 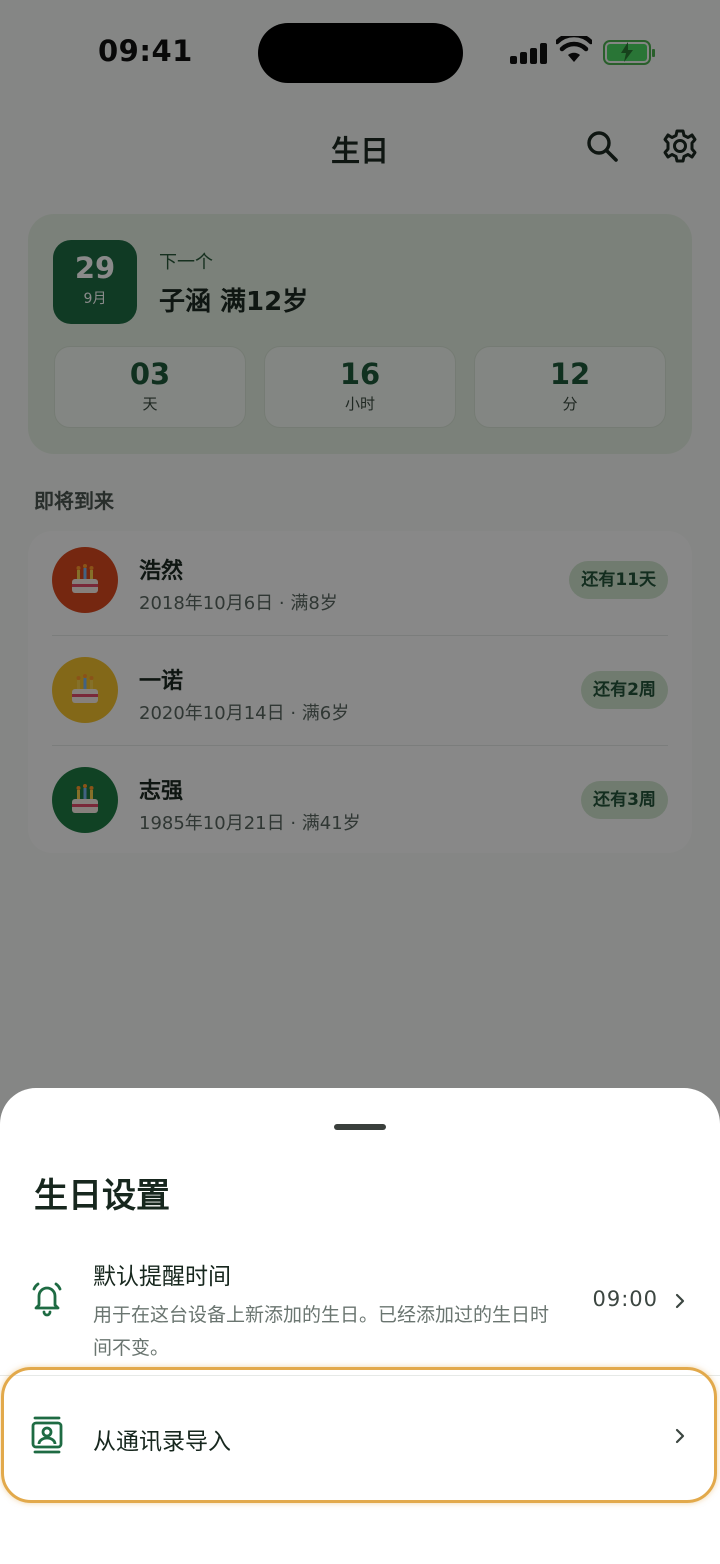 What do you see at coordinates (321, 1331) in the screenshot?
I see `reminder-description: 用于在这台设备上新添加的生日。已经添加过的生日时间不变。` at bounding box center [321, 1331].